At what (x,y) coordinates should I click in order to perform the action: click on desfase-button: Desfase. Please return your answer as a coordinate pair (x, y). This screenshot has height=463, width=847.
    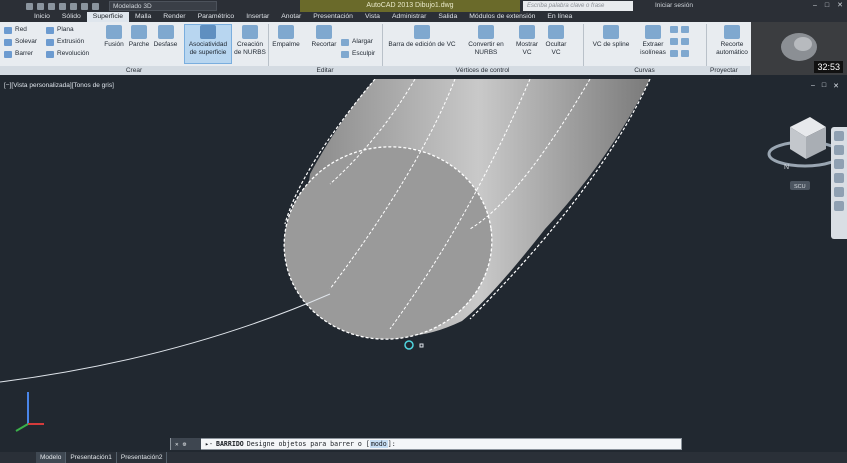
    Looking at the image, I should click on (165, 37).